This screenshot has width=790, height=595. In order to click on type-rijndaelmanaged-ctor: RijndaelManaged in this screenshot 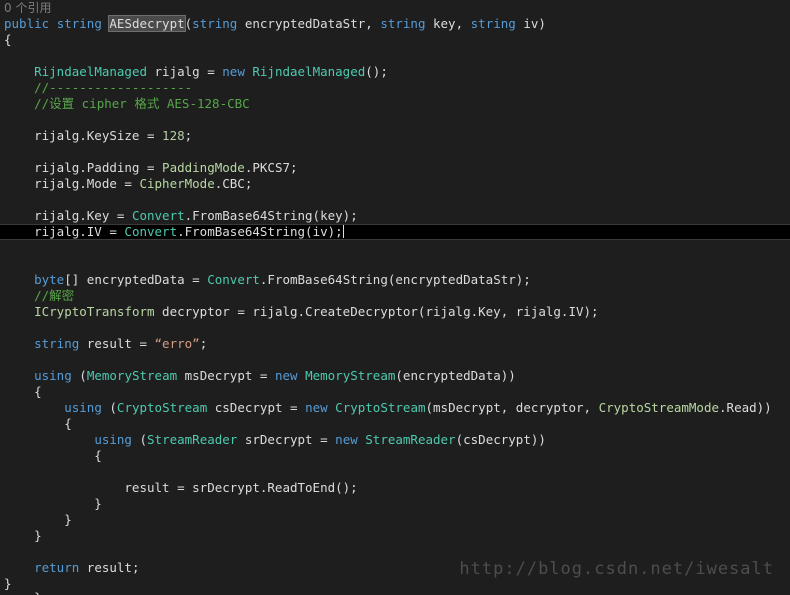, I will do `click(305, 71)`.